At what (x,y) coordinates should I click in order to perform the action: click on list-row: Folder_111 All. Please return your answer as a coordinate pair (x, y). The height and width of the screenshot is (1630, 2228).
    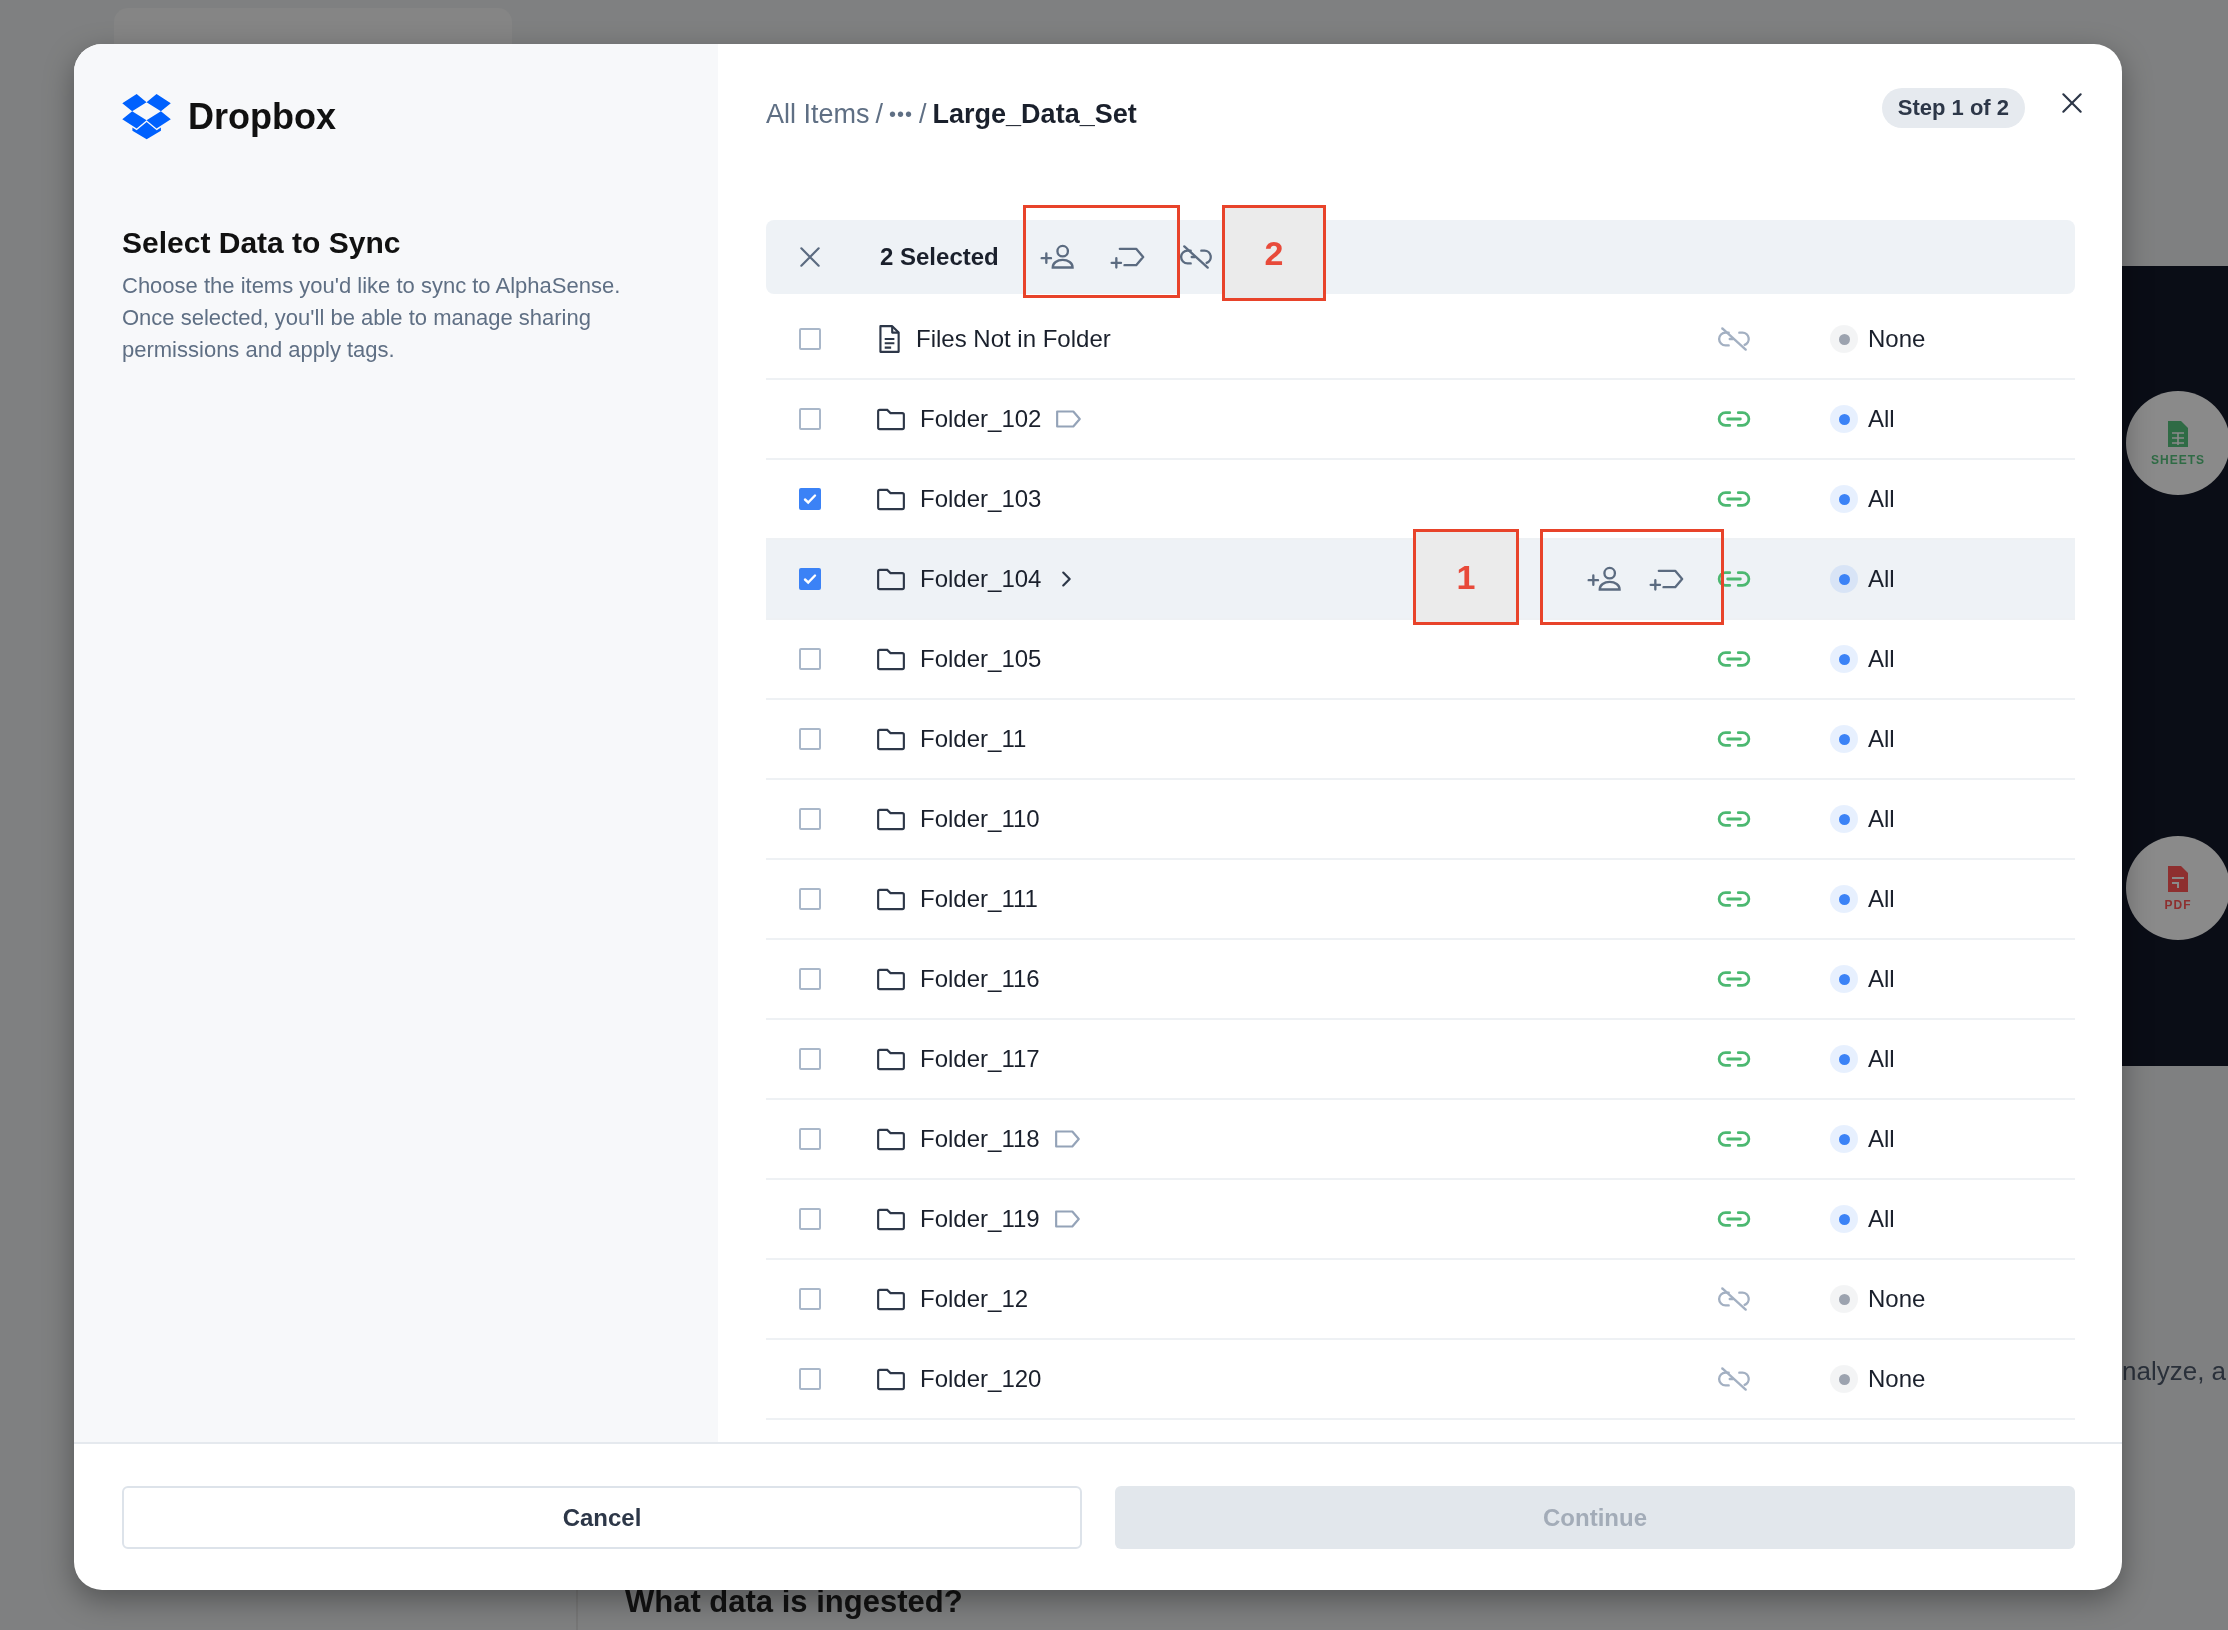
    Looking at the image, I should click on (1420, 900).